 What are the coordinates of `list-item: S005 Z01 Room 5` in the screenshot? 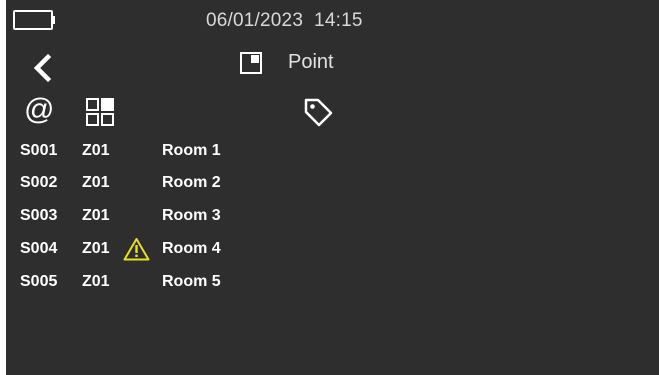 It's located at (206, 285).